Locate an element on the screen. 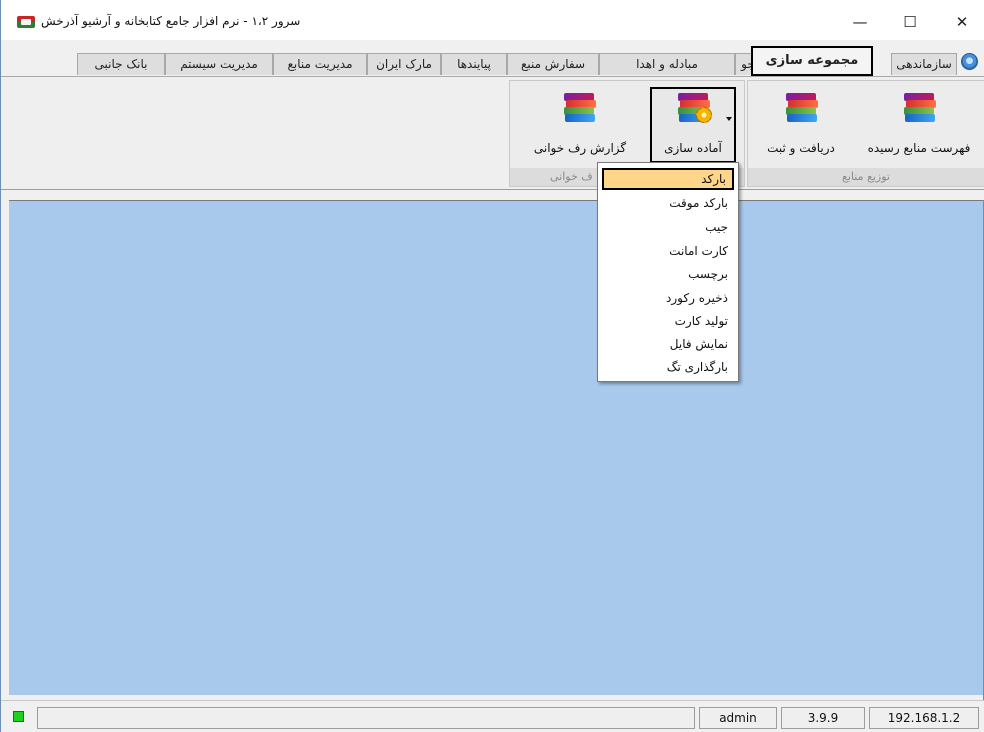  preparation-button: آماده سازی is located at coordinates (693, 125).